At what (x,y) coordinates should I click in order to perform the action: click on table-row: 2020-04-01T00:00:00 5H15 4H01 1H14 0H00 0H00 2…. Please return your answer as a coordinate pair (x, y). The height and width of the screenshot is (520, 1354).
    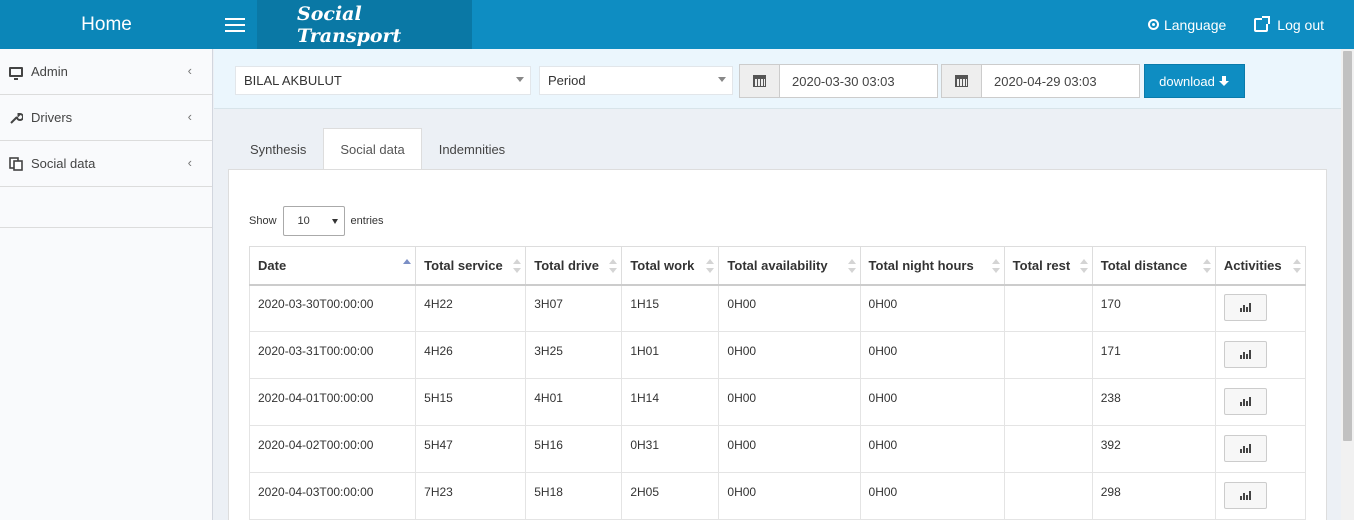
    Looking at the image, I should click on (777, 402).